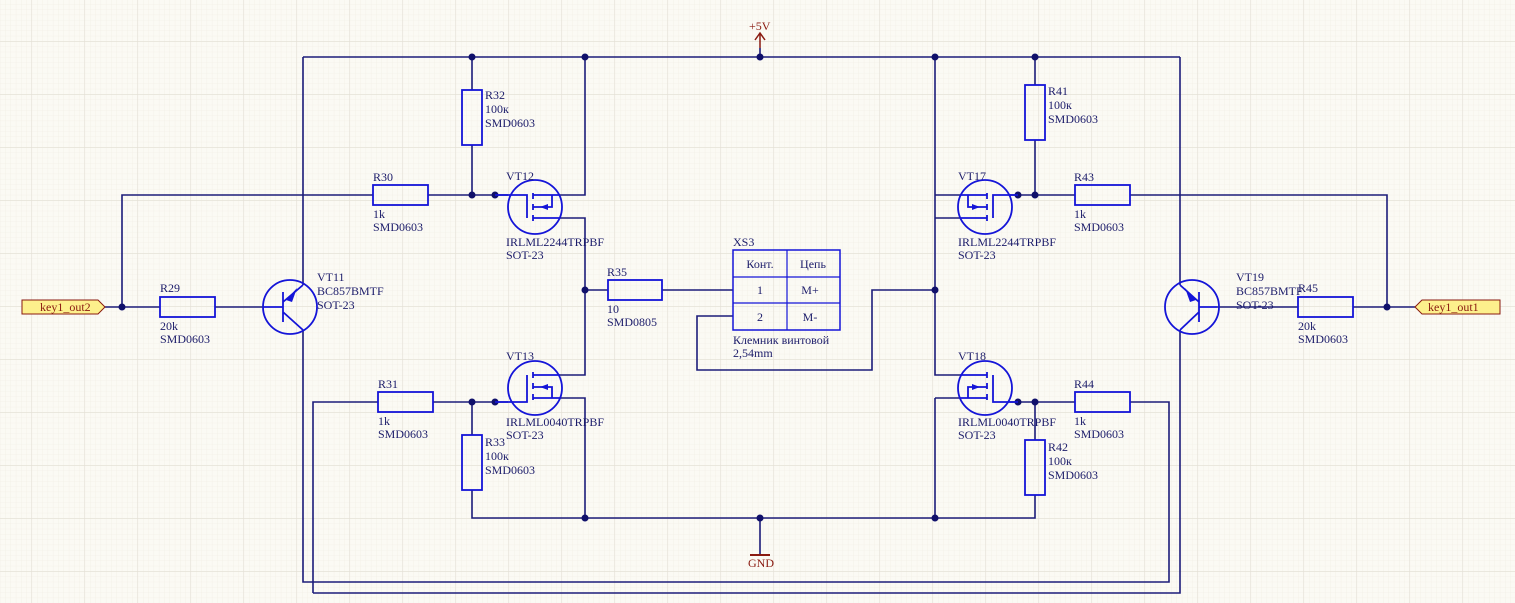  What do you see at coordinates (388, 384) in the screenshot?
I see `svg-text: R31` at bounding box center [388, 384].